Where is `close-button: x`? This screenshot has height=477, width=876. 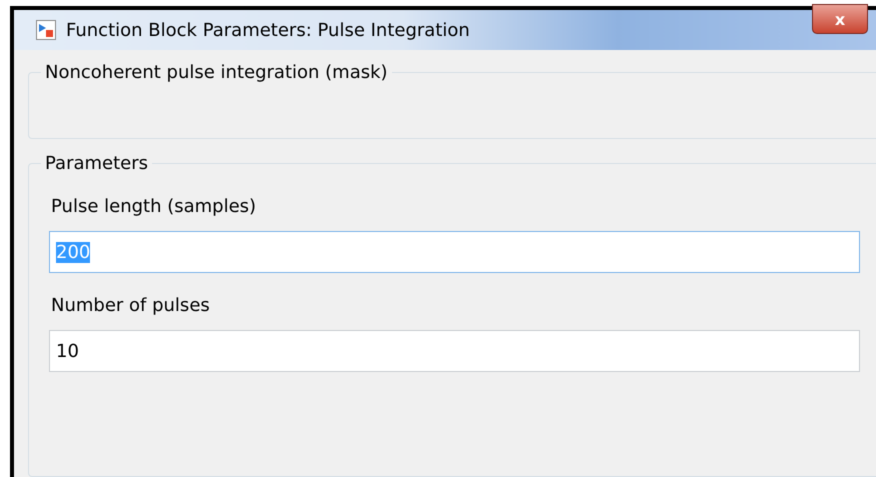
close-button: x is located at coordinates (840, 19).